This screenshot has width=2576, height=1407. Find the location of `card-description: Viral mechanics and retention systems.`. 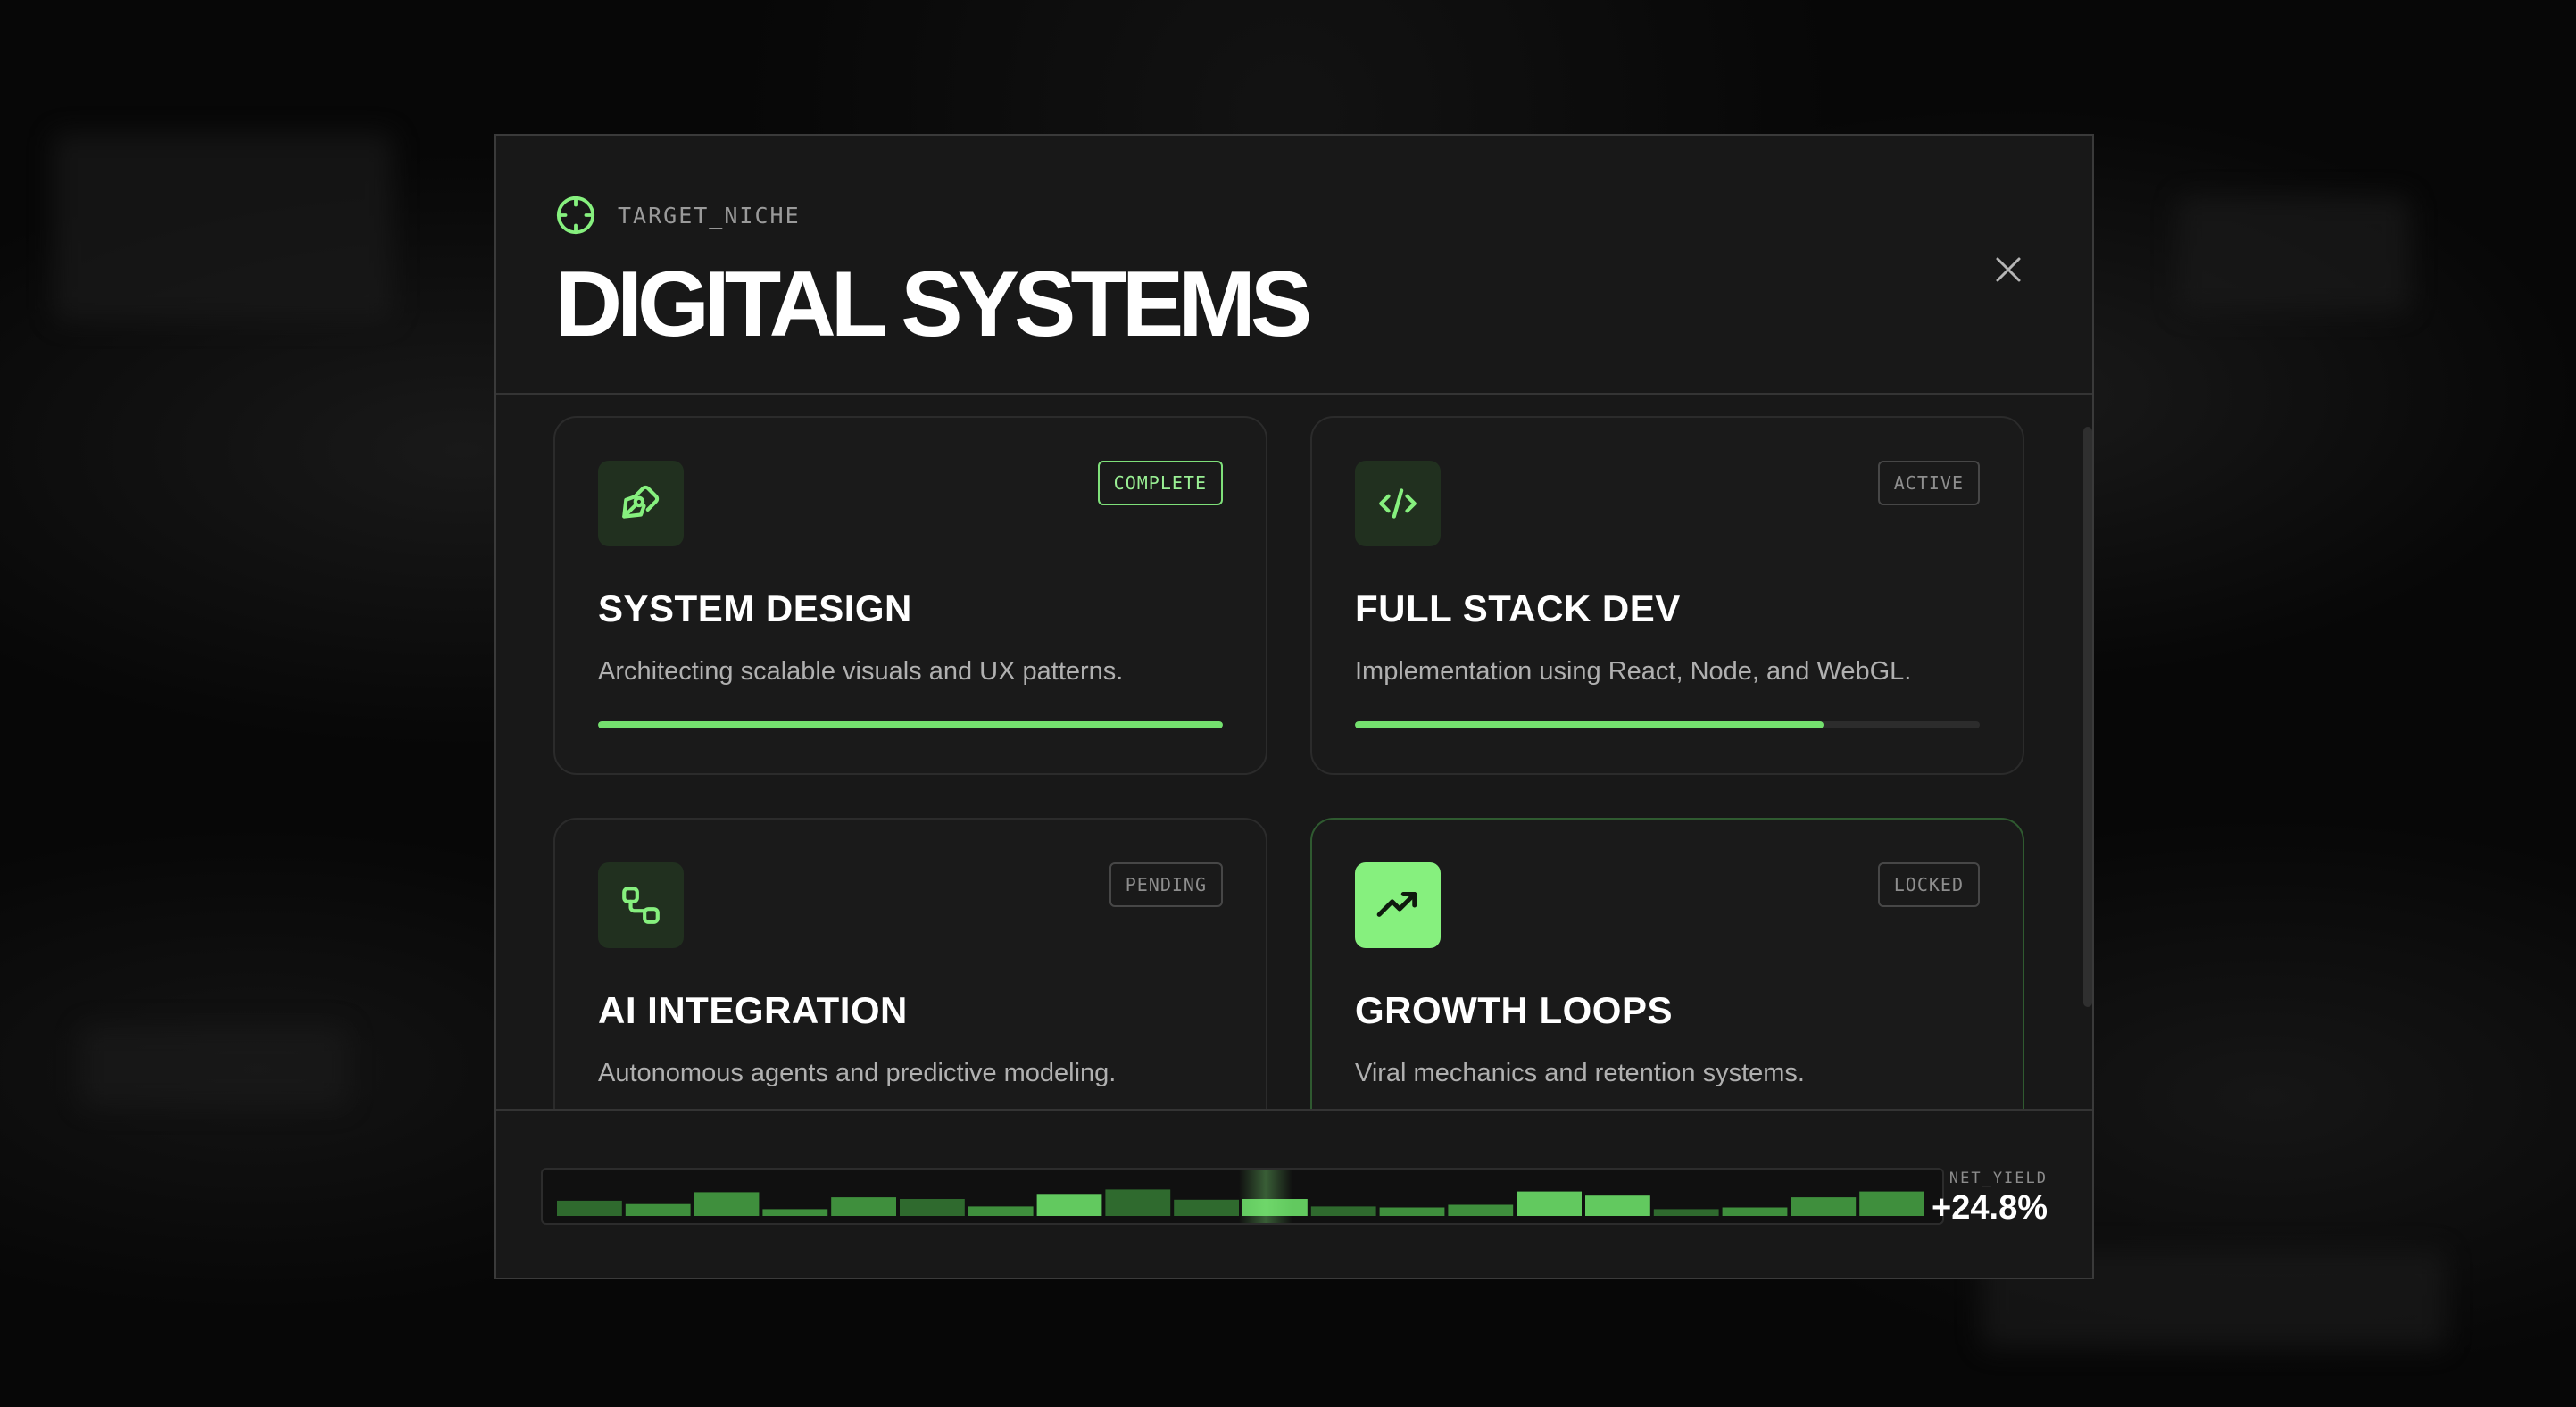

card-description: Viral mechanics and retention systems. is located at coordinates (1580, 1073).